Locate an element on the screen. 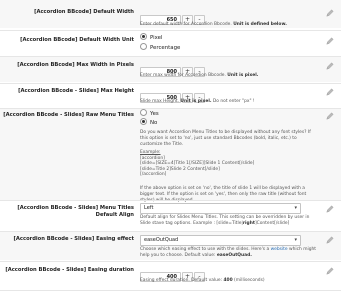 This screenshot has height=300, width=341. setting-label-width-unit: [Accordion BBcode] Default Width Unit is located at coordinates (77, 40).